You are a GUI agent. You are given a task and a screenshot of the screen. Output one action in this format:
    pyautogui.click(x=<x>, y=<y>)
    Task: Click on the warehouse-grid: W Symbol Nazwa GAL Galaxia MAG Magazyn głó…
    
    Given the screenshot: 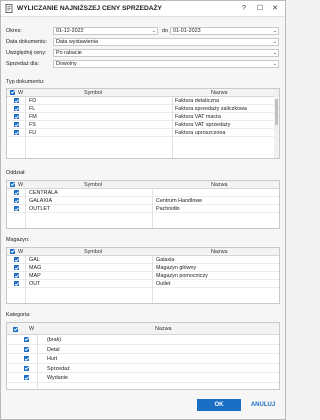 What is the action you would take?
    pyautogui.click(x=143, y=275)
    